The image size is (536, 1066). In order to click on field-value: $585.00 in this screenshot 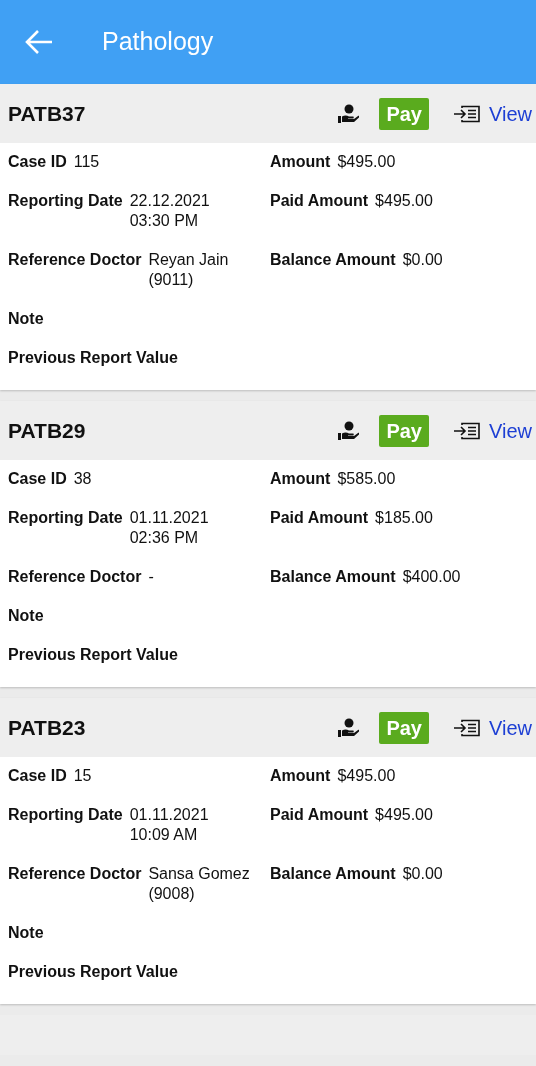, I will do `click(366, 479)`.